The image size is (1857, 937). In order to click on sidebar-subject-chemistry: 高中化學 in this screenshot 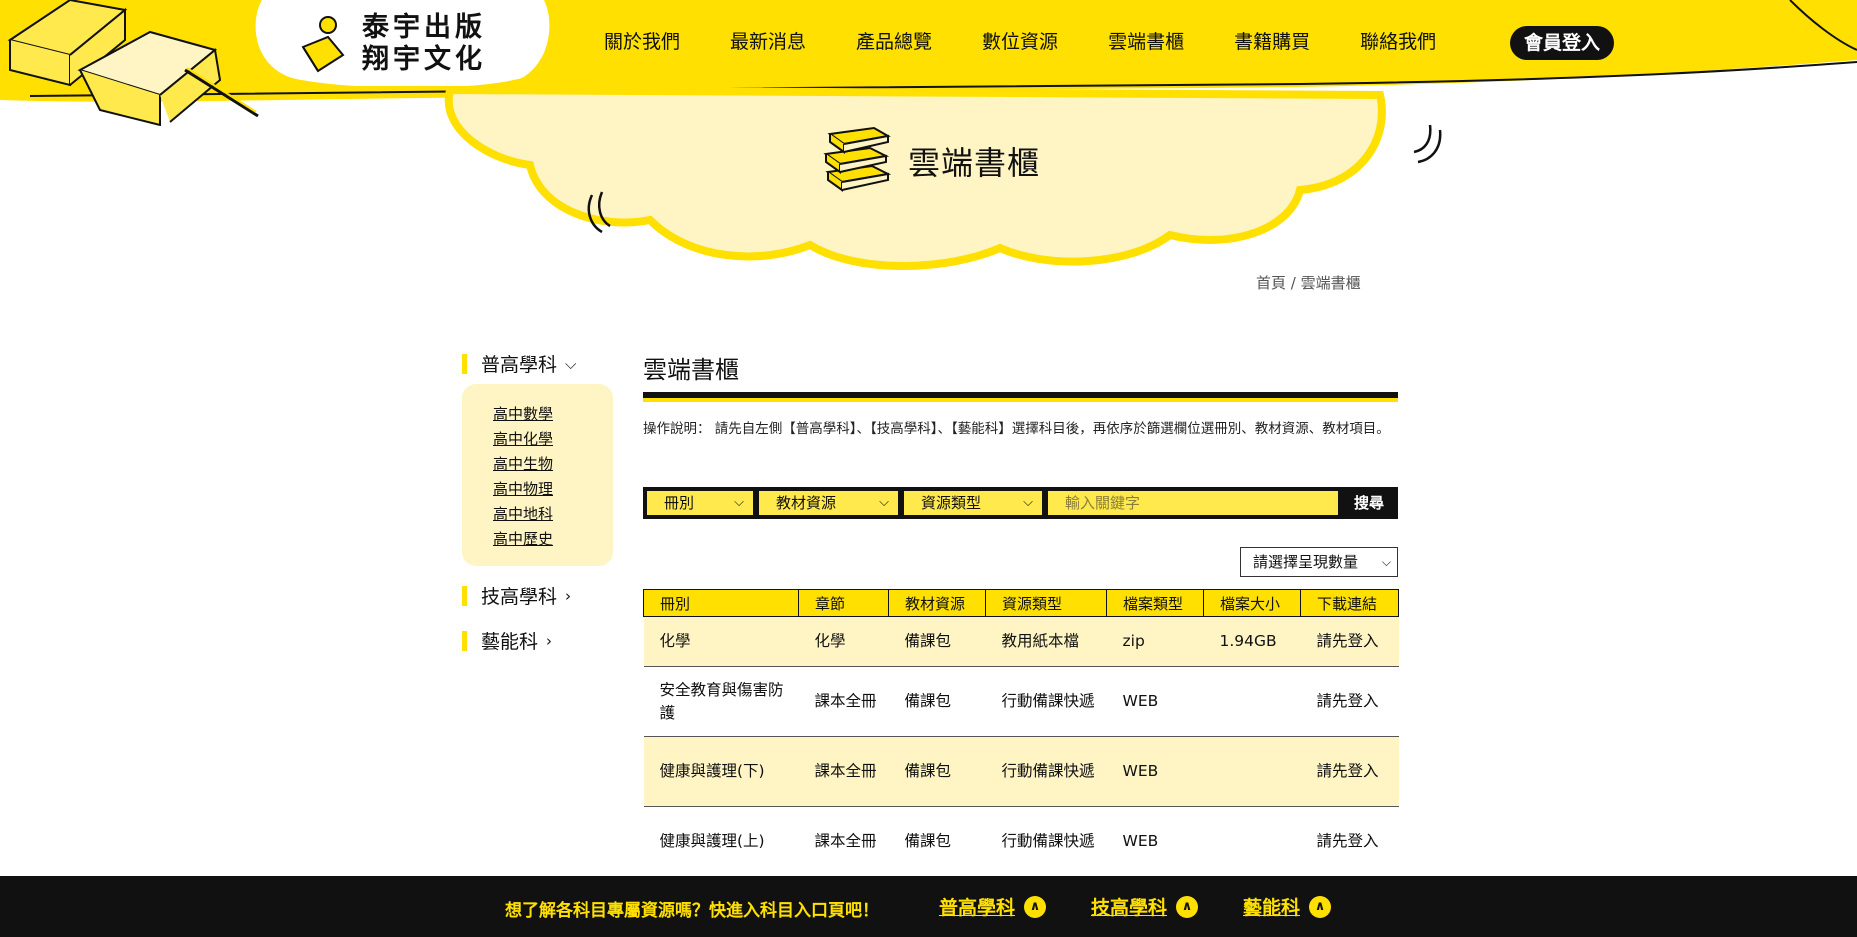, I will do `click(523, 438)`.